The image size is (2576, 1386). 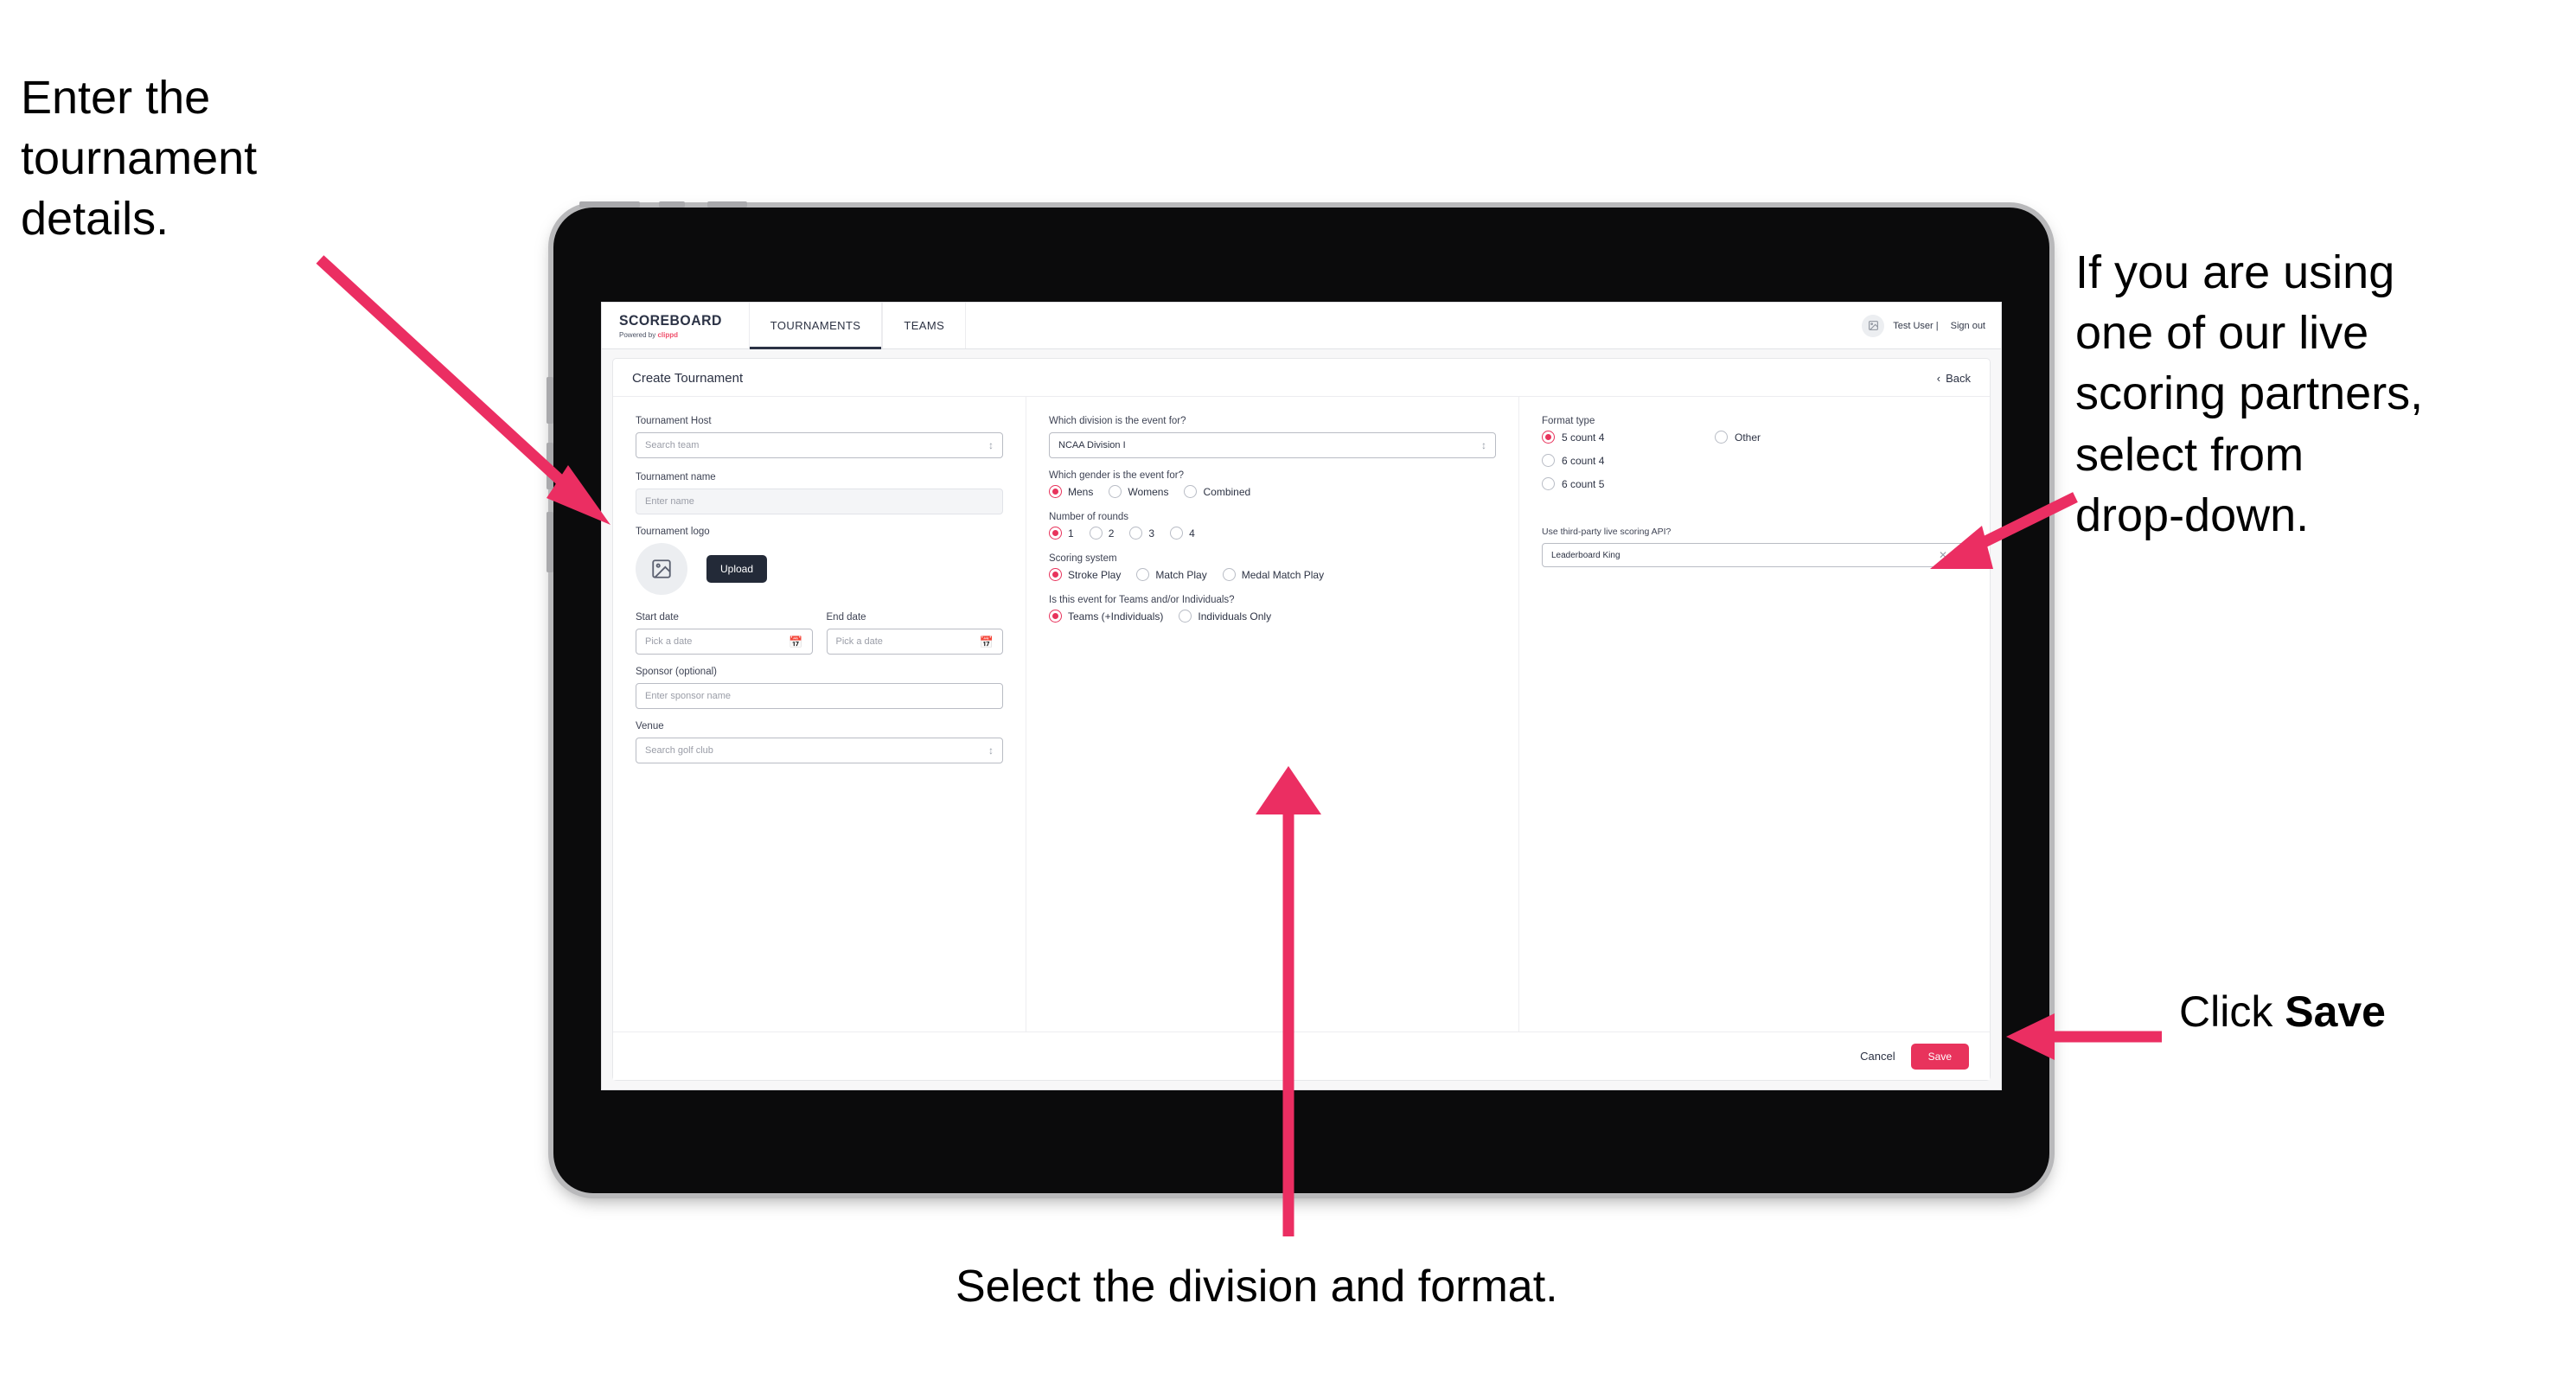 What do you see at coordinates (1085, 574) in the screenshot?
I see `scoring-option-stroke-play: Stroke Play` at bounding box center [1085, 574].